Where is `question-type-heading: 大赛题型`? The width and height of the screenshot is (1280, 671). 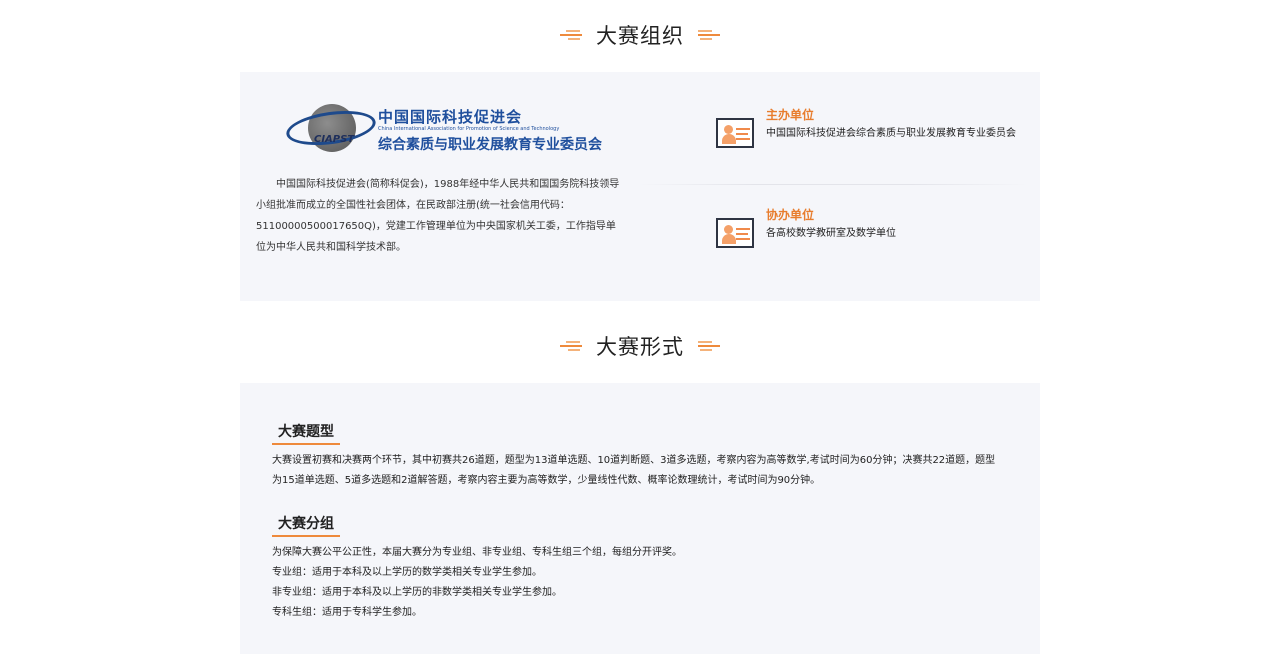
question-type-heading: 大赛题型 is located at coordinates (306, 433).